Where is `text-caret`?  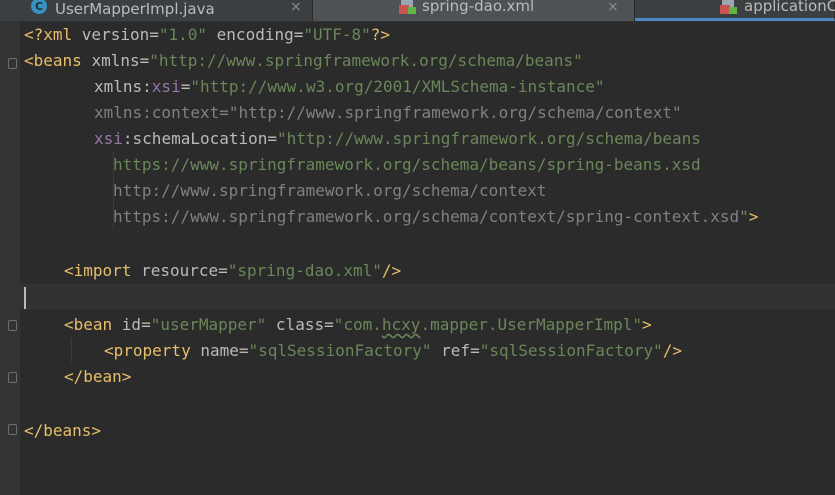 text-caret is located at coordinates (25, 298).